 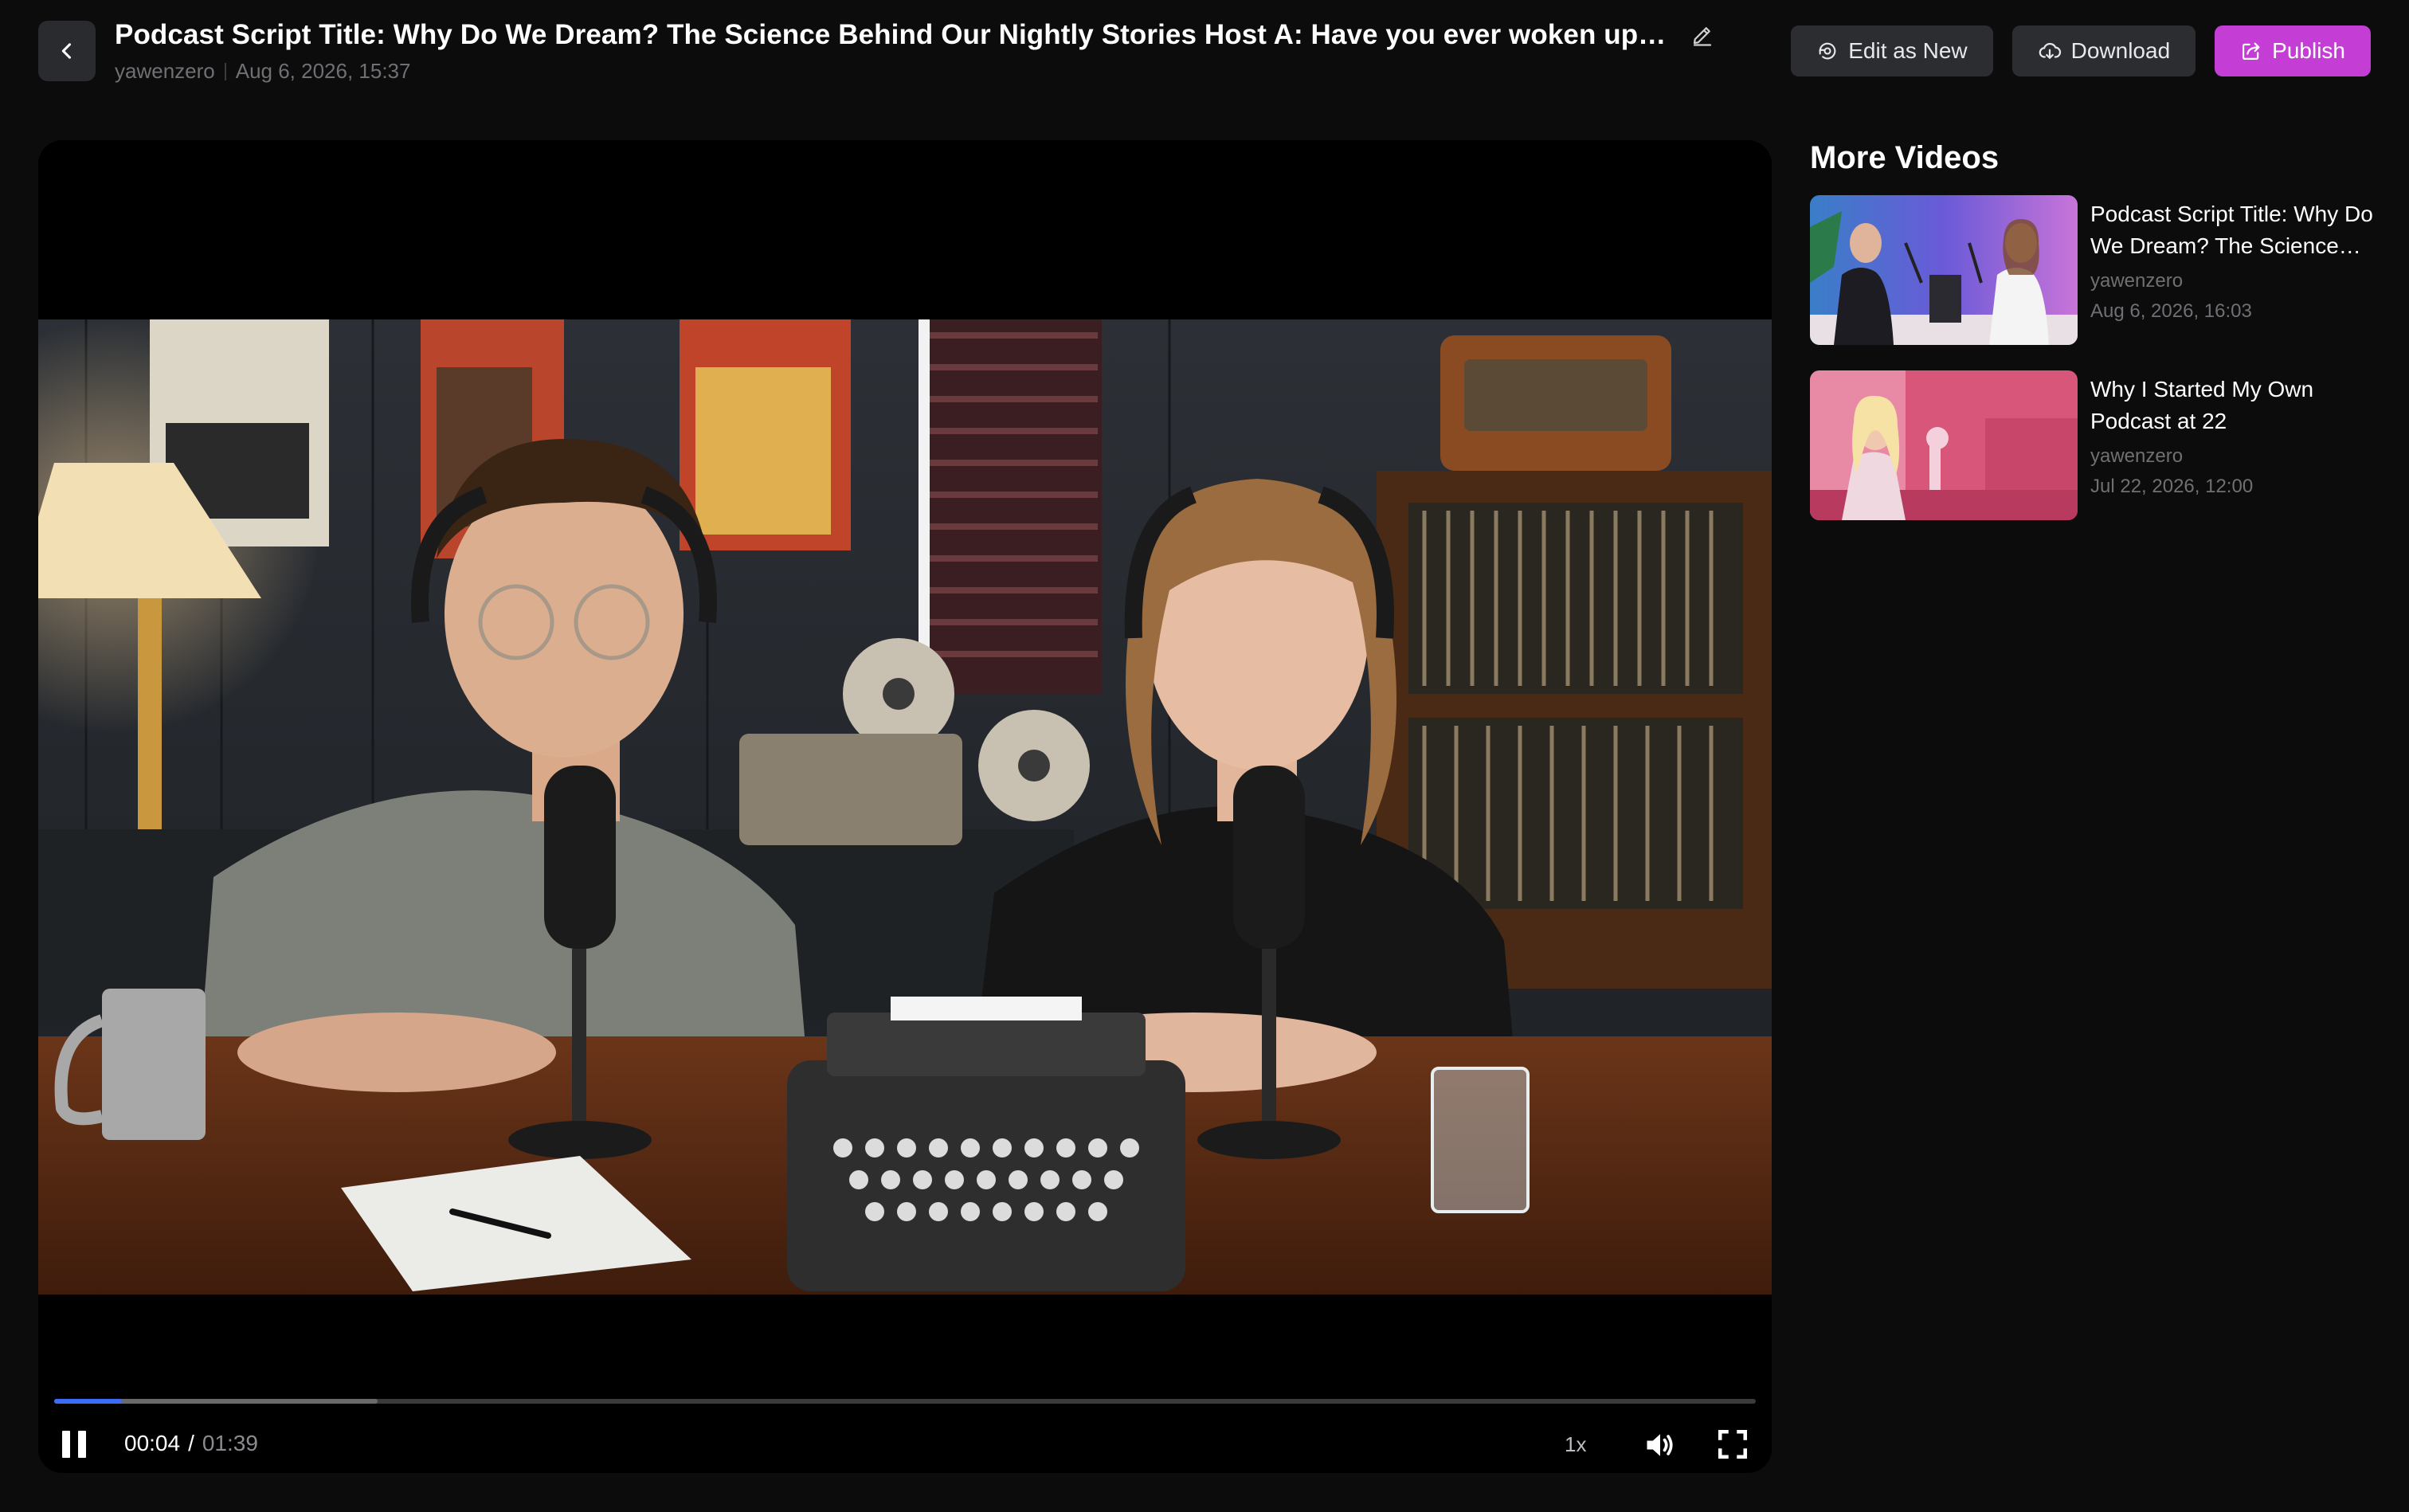 I want to click on video-card-title: Why I Started My Own Podcast at 22, so click(x=2237, y=406).